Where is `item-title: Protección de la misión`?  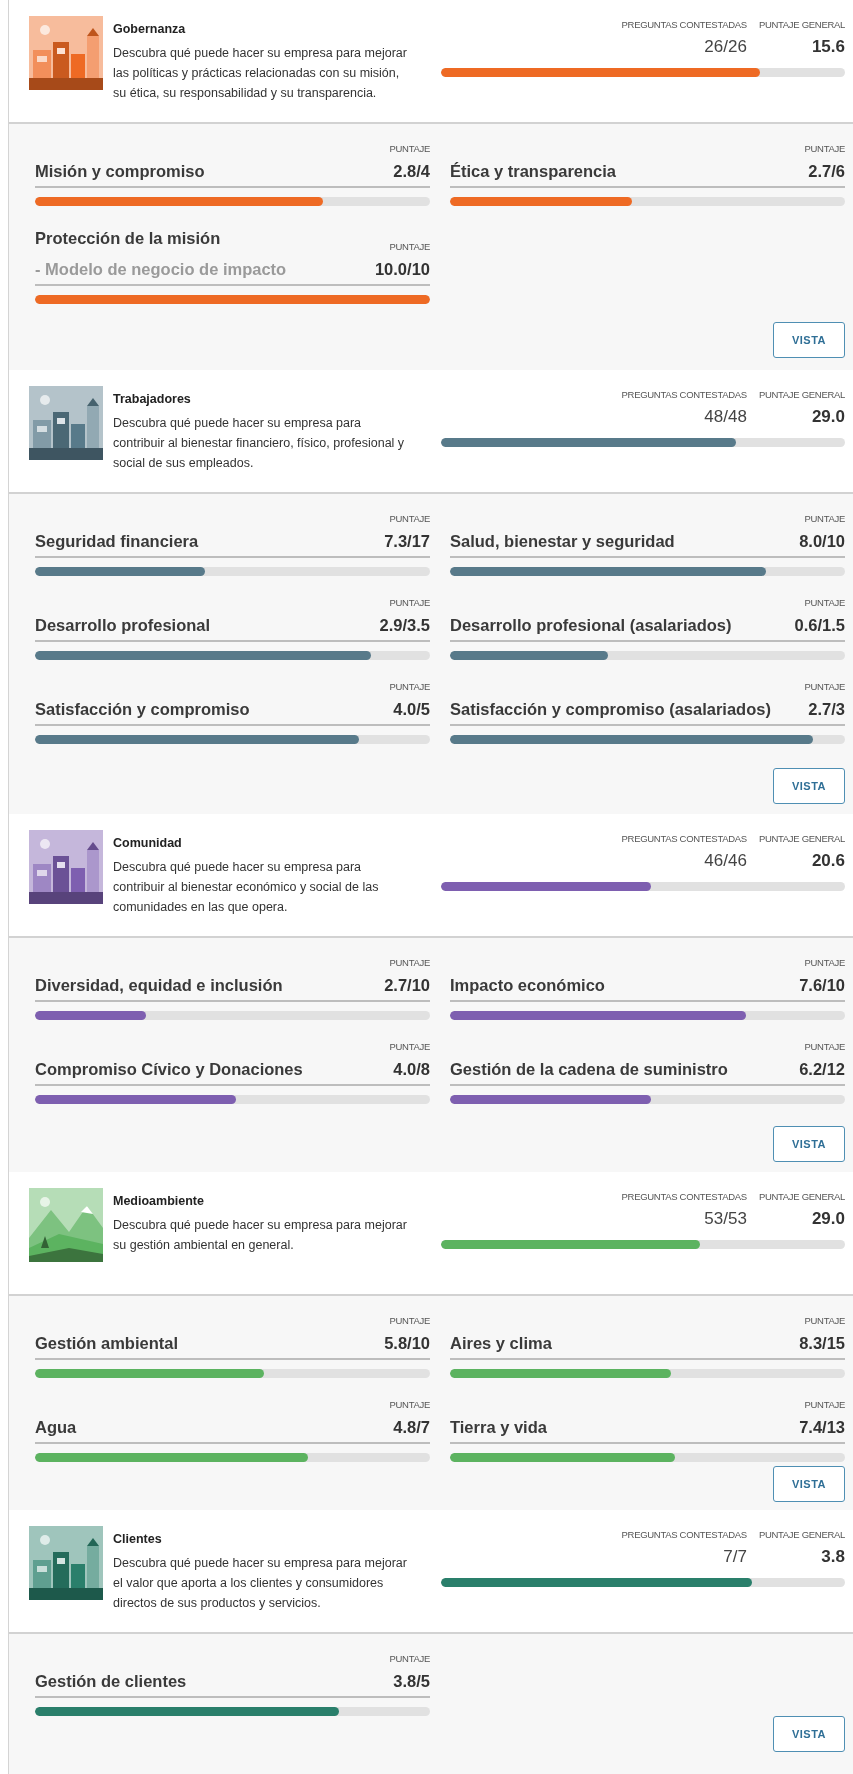
item-title: Protección de la misión is located at coordinates (128, 238).